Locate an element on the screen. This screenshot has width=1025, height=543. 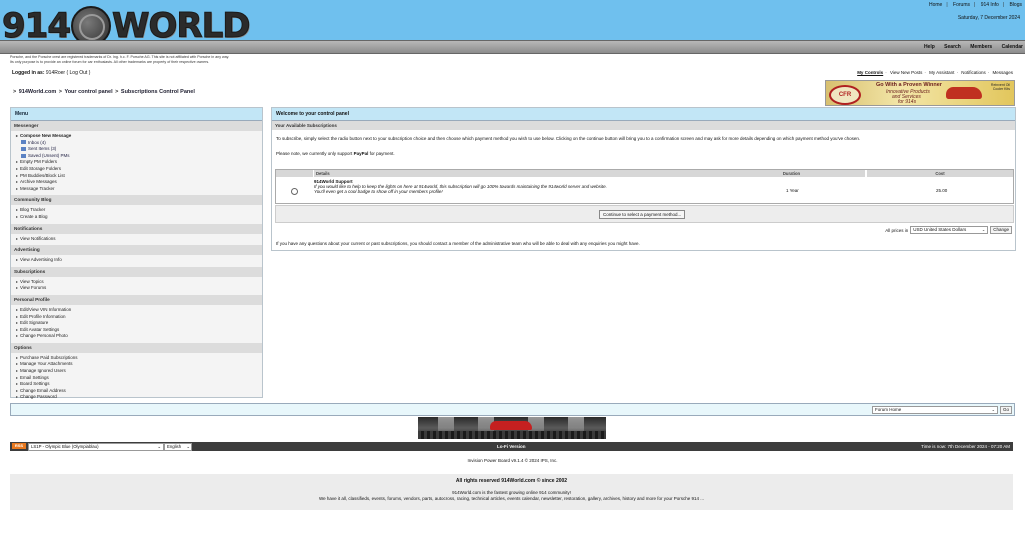
section-subscriptions: Subscriptions is located at coordinates (136, 271).